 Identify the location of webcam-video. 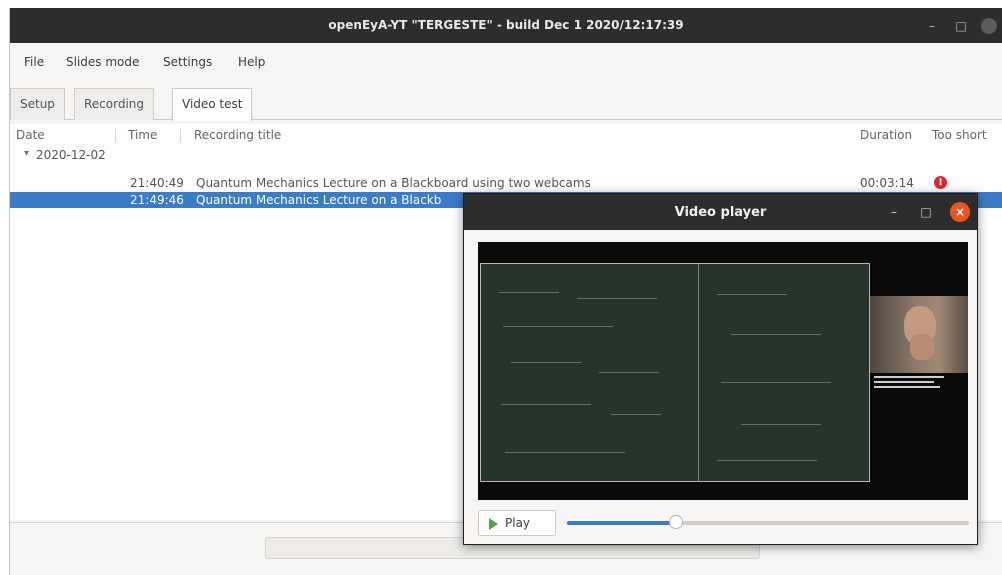
(919, 334).